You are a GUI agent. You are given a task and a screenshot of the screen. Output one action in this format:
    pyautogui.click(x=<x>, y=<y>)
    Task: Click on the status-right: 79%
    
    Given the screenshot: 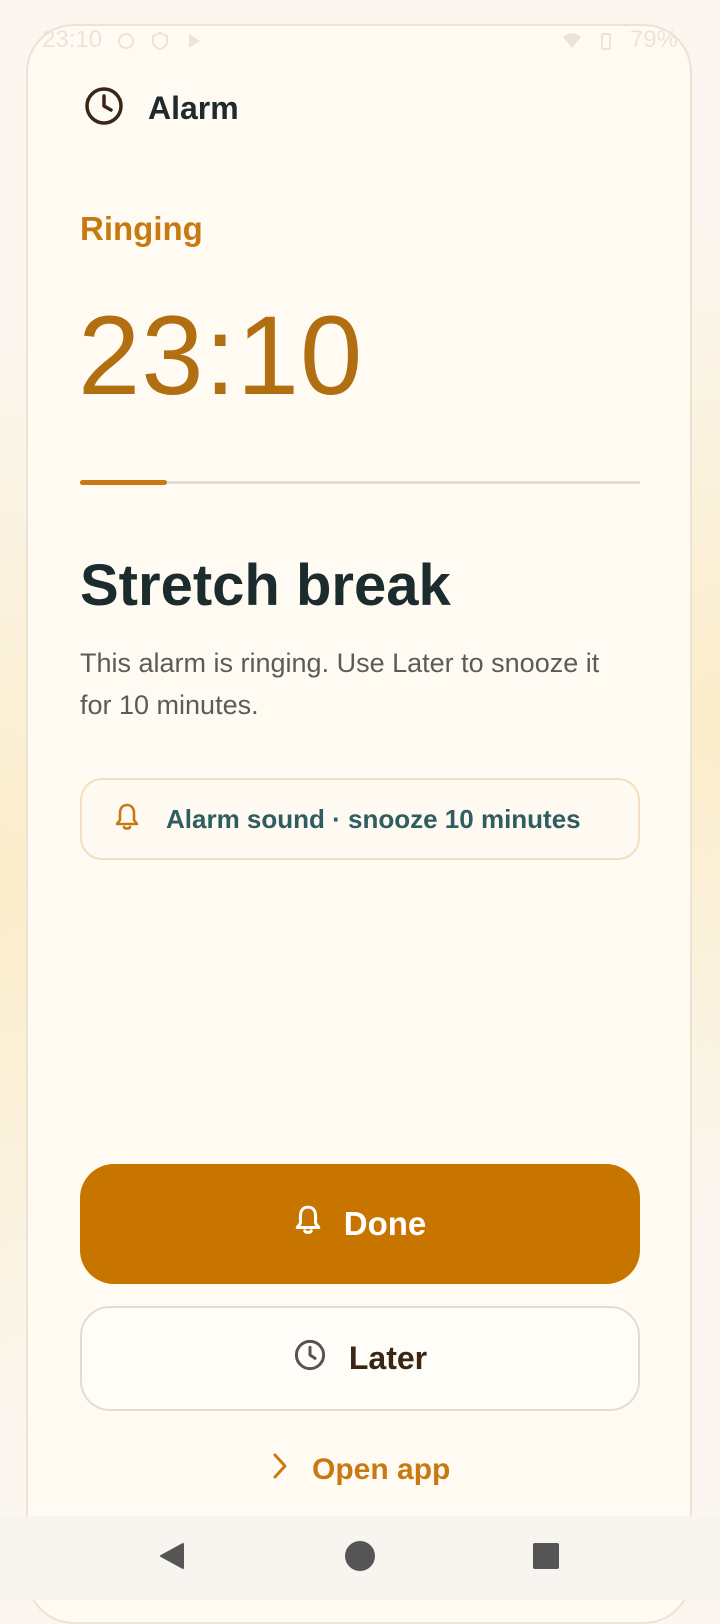 What is the action you would take?
    pyautogui.click(x=620, y=40)
    